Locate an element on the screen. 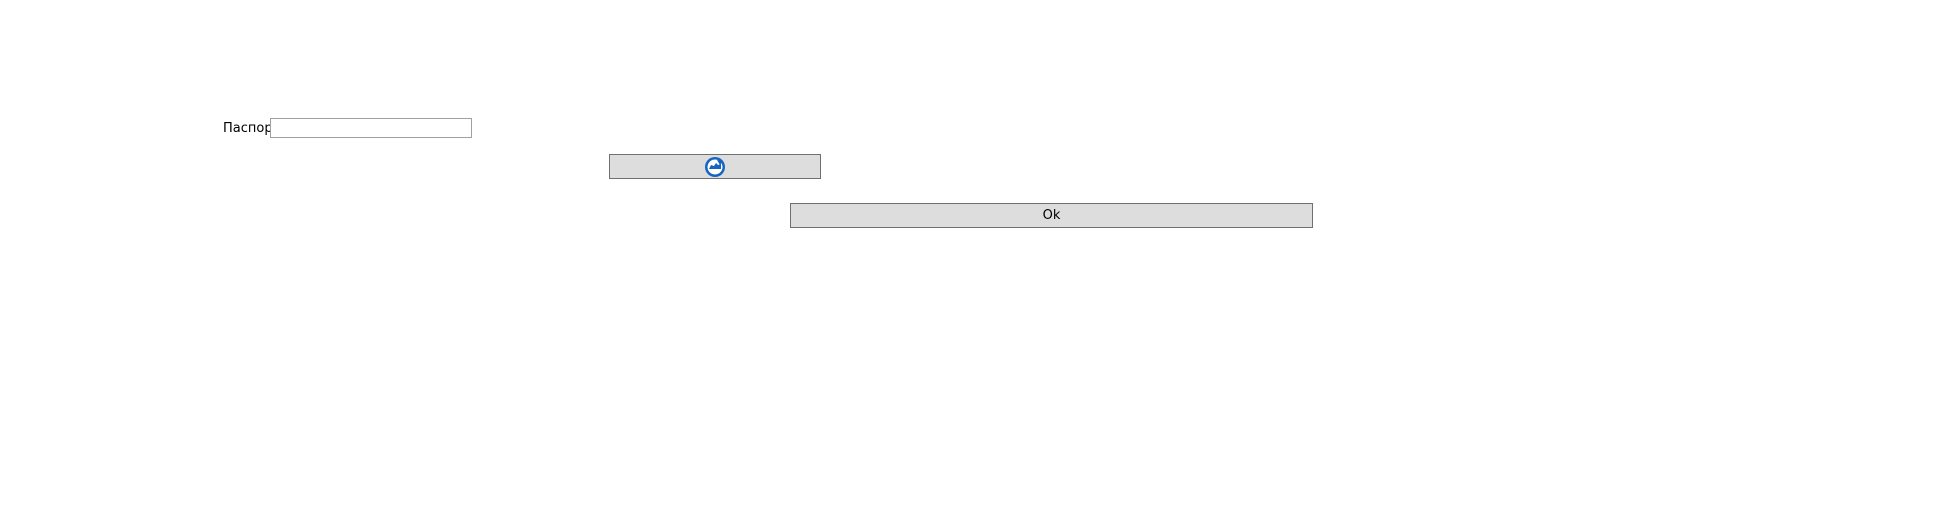  refresh-icon is located at coordinates (715, 167).